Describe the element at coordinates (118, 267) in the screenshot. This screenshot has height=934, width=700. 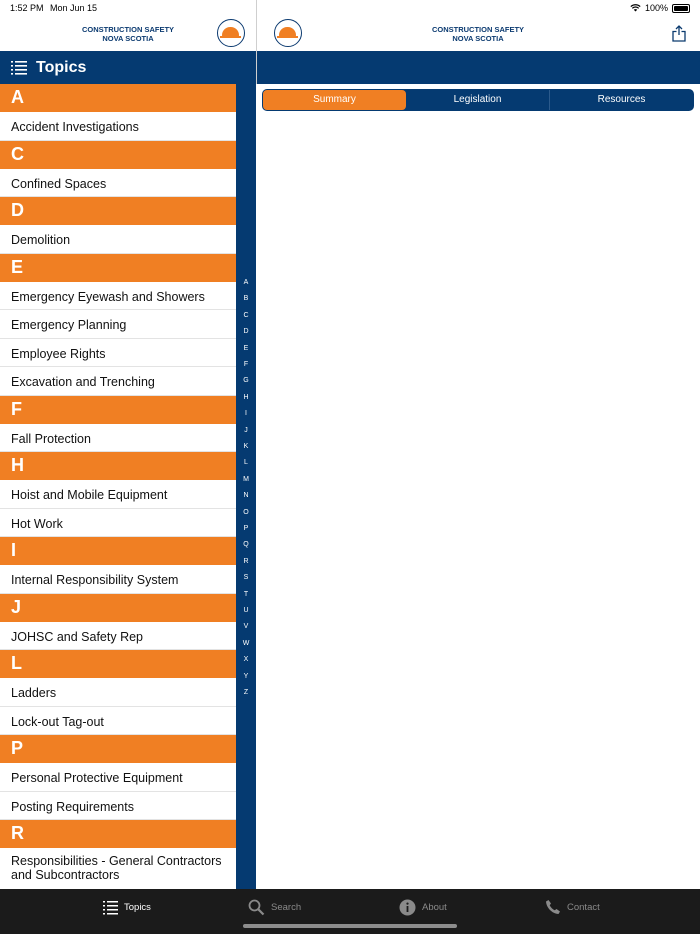
I see `section-header-e: E` at that location.